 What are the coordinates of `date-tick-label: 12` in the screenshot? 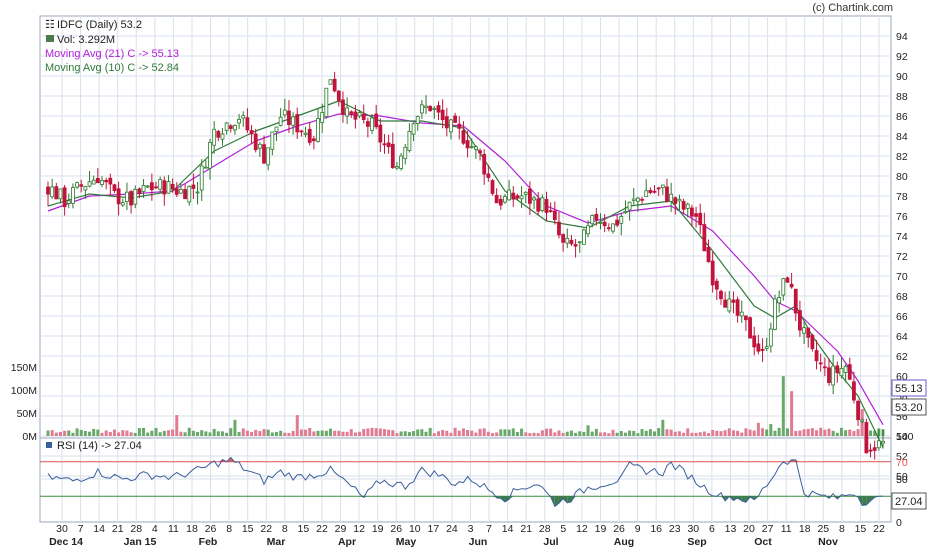 It's located at (582, 529).